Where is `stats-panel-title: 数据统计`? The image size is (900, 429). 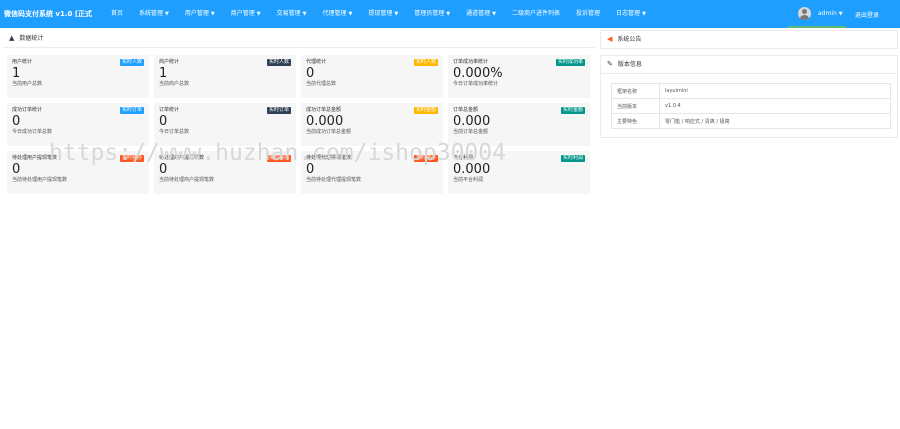 stats-panel-title: 数据统计 is located at coordinates (31, 38).